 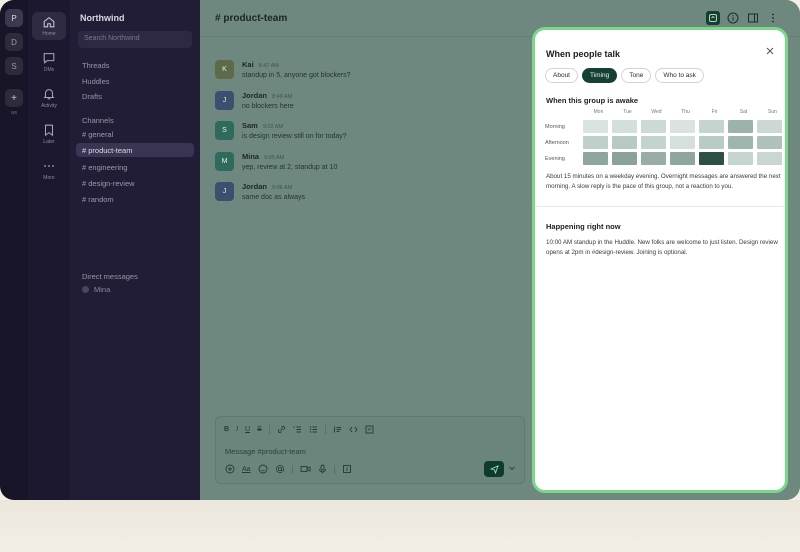 I want to click on sidebar-channel-product-team: # product-team, so click(x=135, y=150).